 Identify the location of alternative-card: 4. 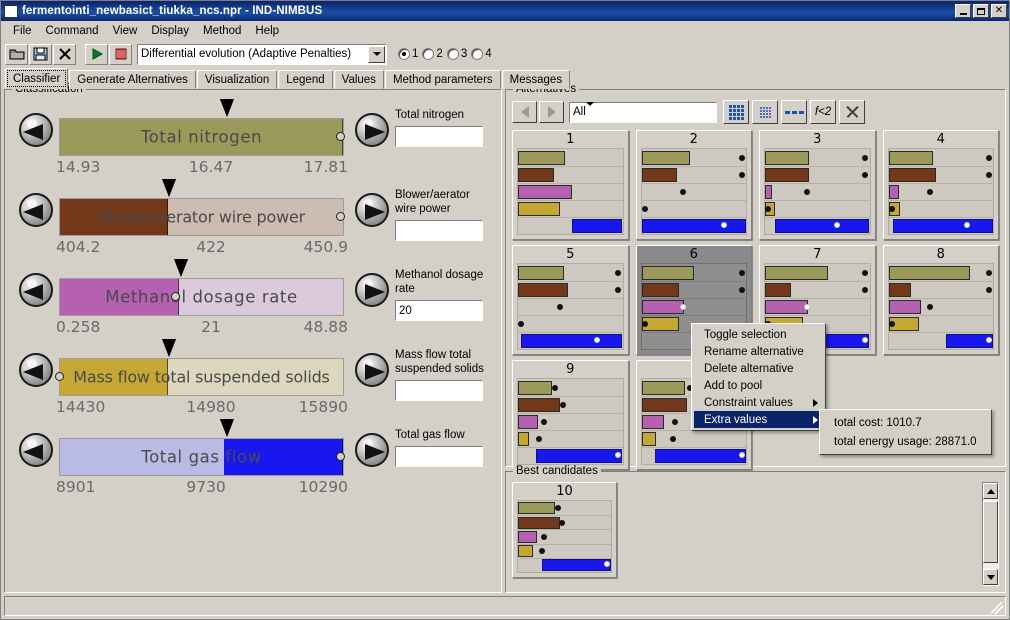
(940, 185).